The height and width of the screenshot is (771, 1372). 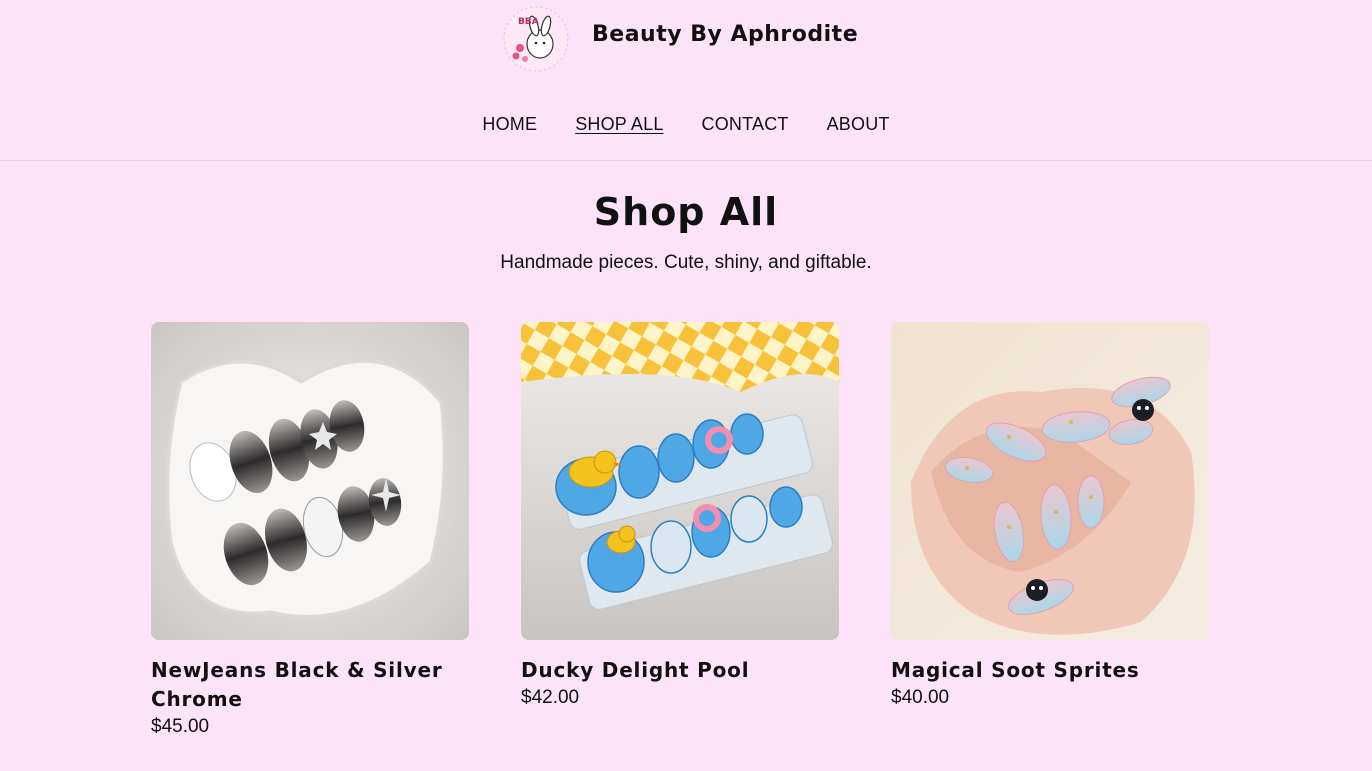 I want to click on product-card: Ducky Delight Pool $42.00, so click(x=680, y=515).